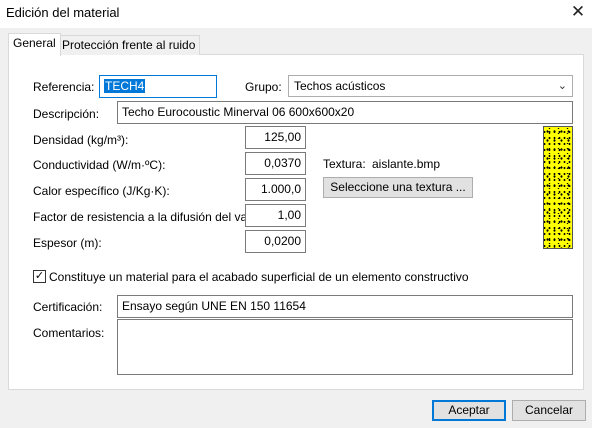 The height and width of the screenshot is (428, 592). I want to click on calor-label: Calor específico (J/Kg·K):, so click(101, 191).